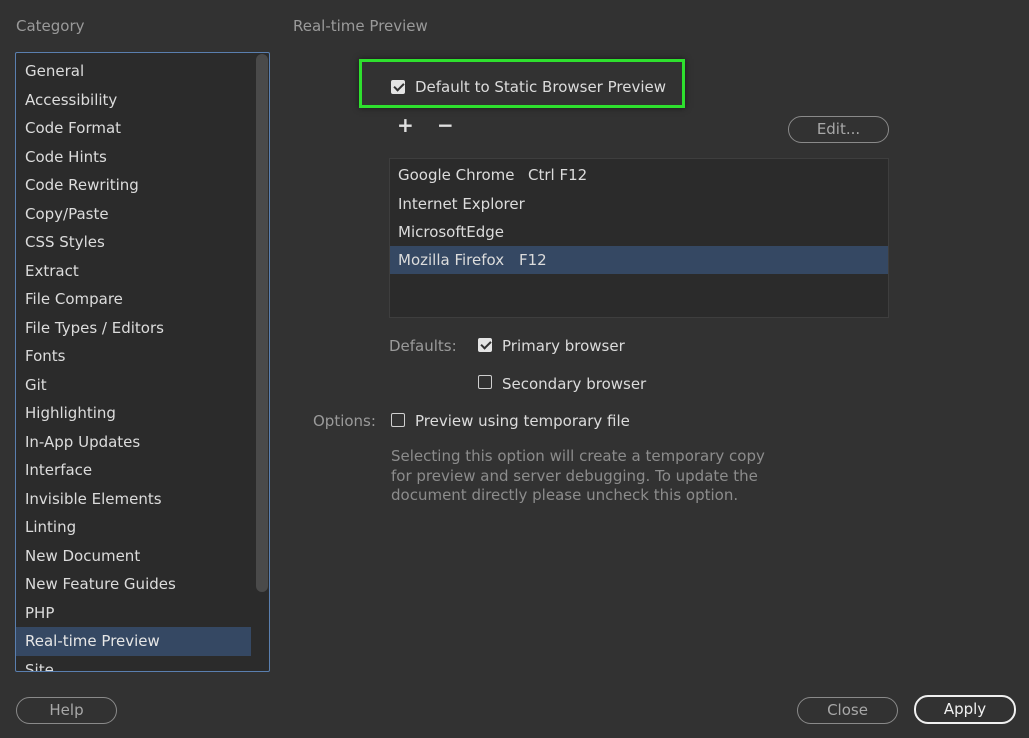 The height and width of the screenshot is (738, 1029). I want to click on default-static-preview-label: Default to Static Browser Preview, so click(540, 87).